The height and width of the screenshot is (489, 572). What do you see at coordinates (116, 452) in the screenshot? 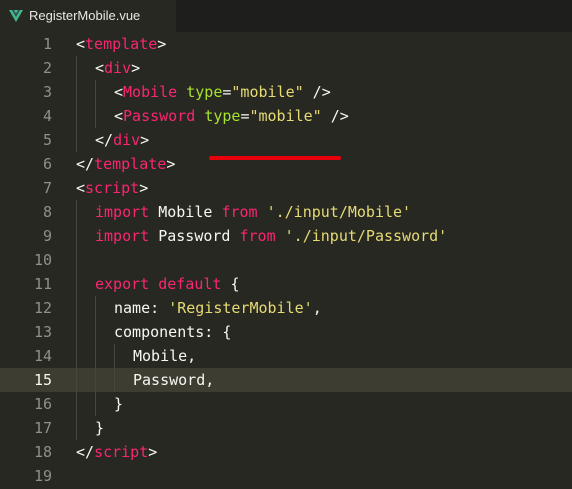
I see `code-text: </script>` at bounding box center [116, 452].